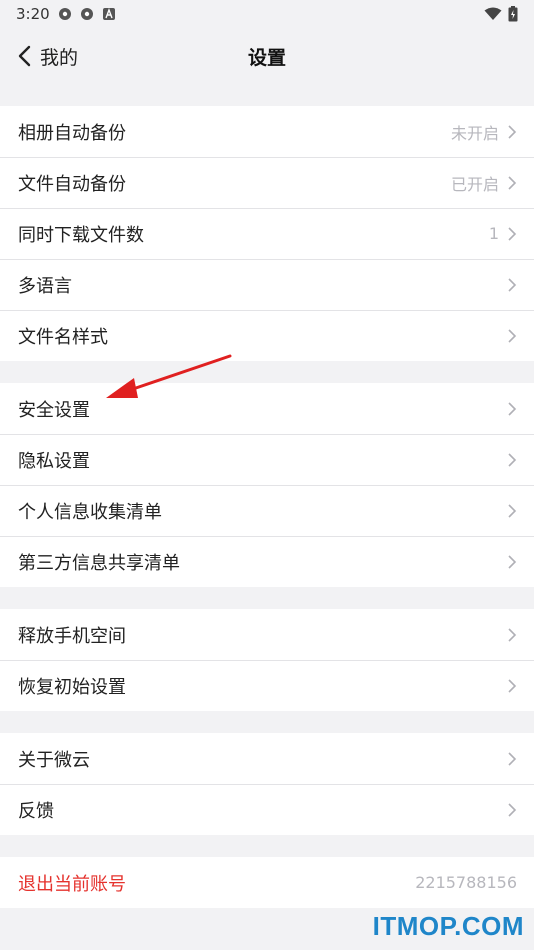 The width and height of the screenshot is (534, 950). What do you see at coordinates (45, 286) in the screenshot?
I see `setting-label: 多语言` at bounding box center [45, 286].